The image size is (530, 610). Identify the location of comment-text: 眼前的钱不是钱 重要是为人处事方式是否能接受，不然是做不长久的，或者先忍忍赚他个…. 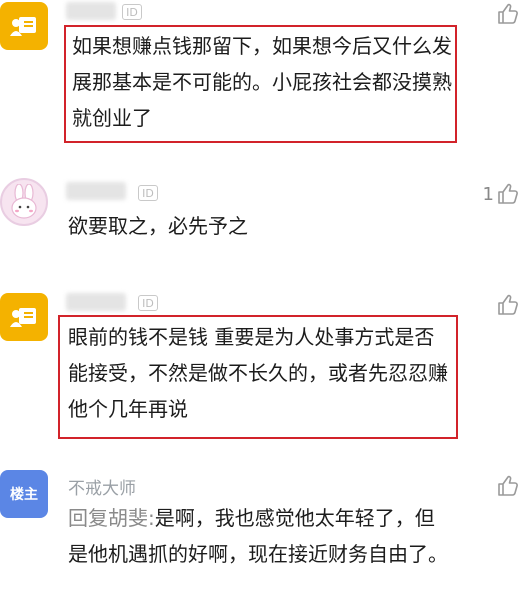
(258, 373).